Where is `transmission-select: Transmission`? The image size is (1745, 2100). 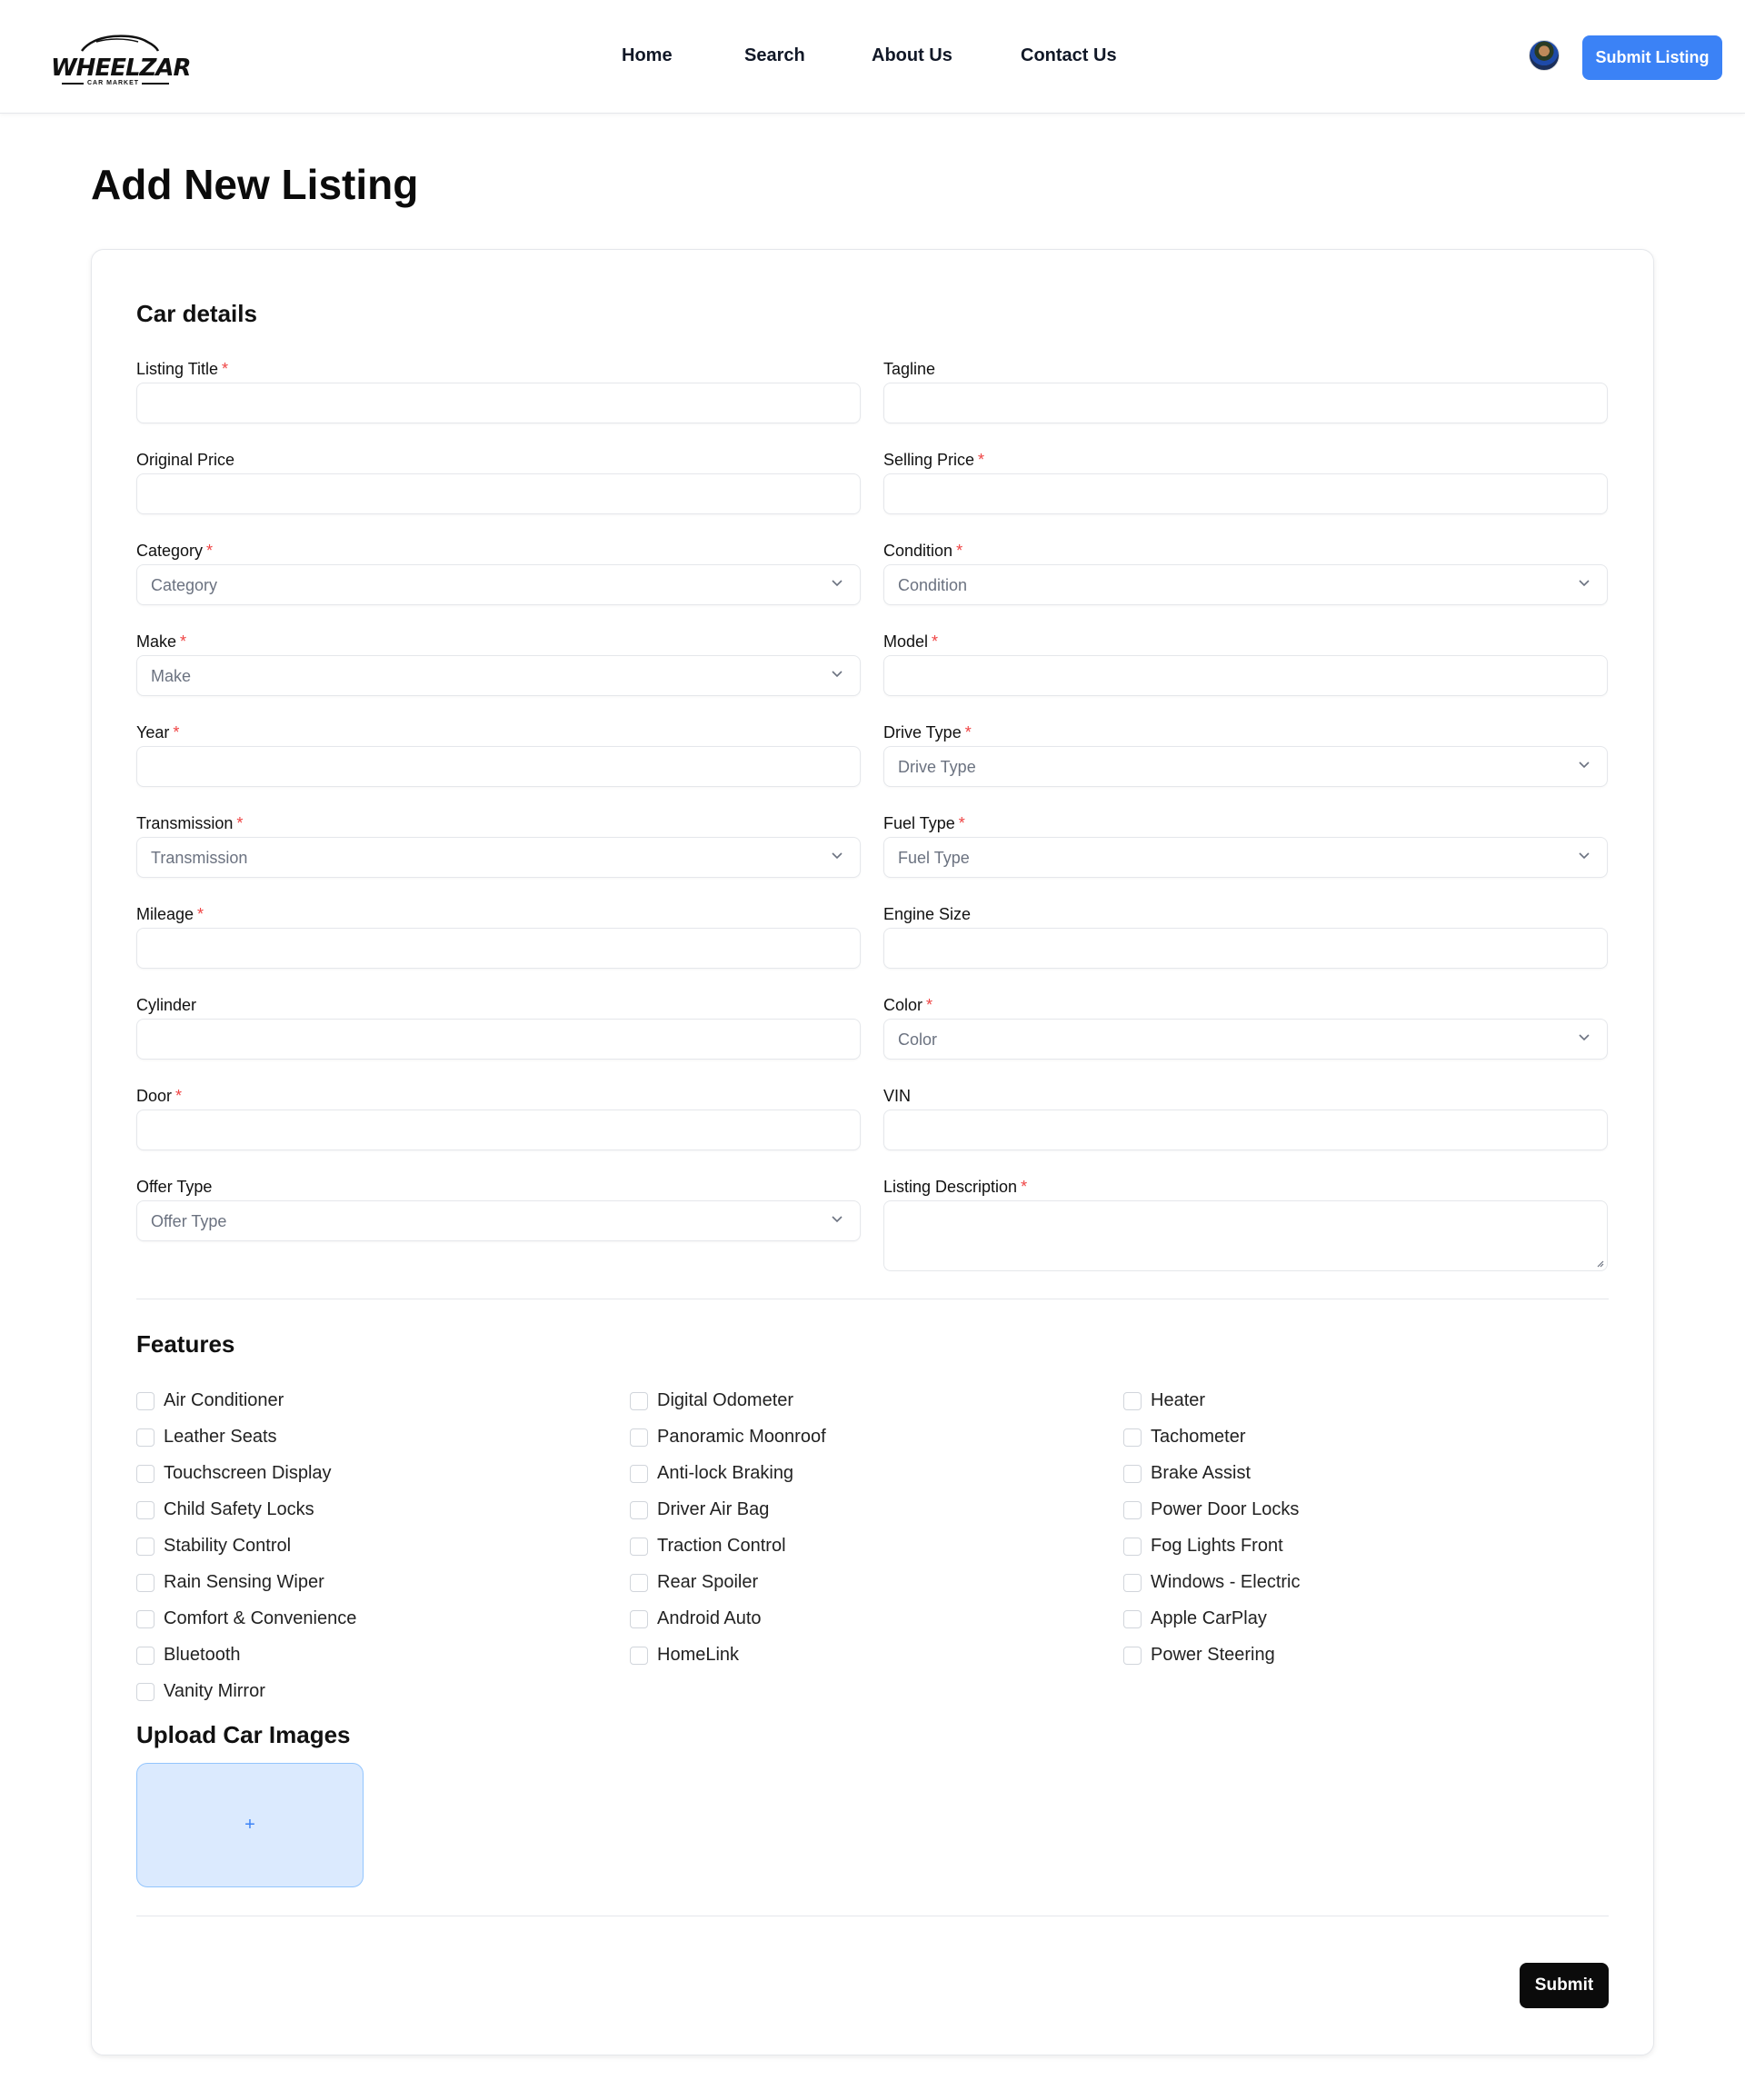
transmission-select: Transmission is located at coordinates (498, 857).